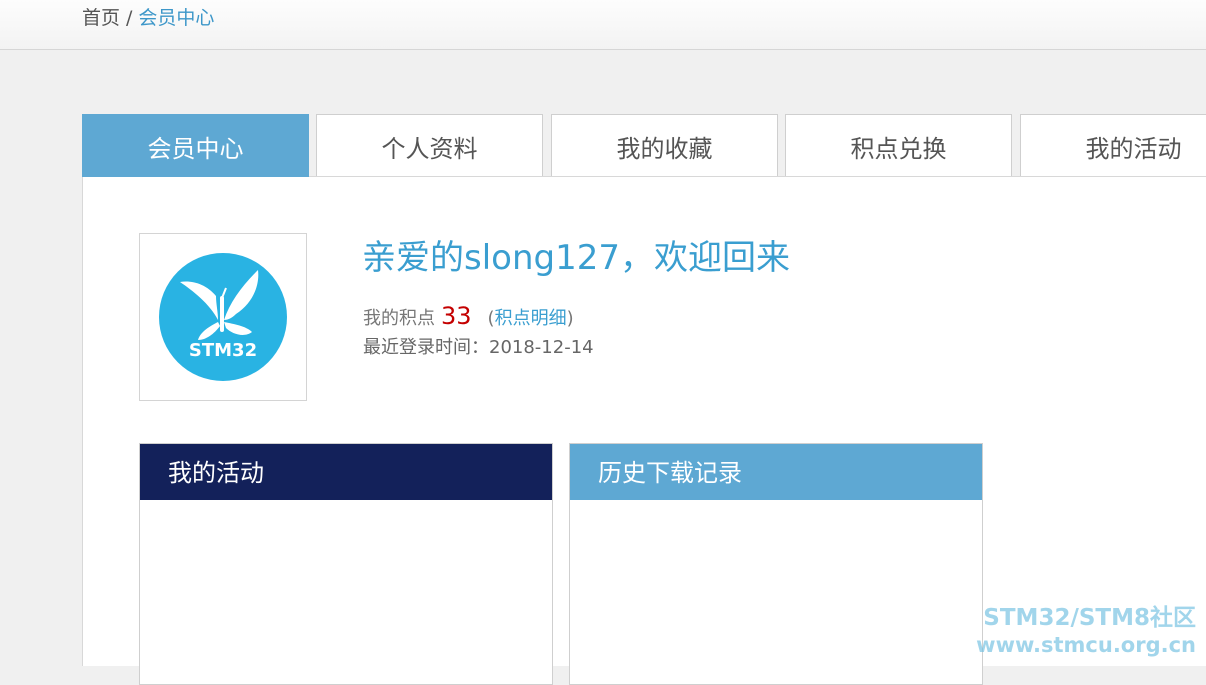 The height and width of the screenshot is (685, 1206). I want to click on tab-my-activities: 我的活动, so click(1113, 145).